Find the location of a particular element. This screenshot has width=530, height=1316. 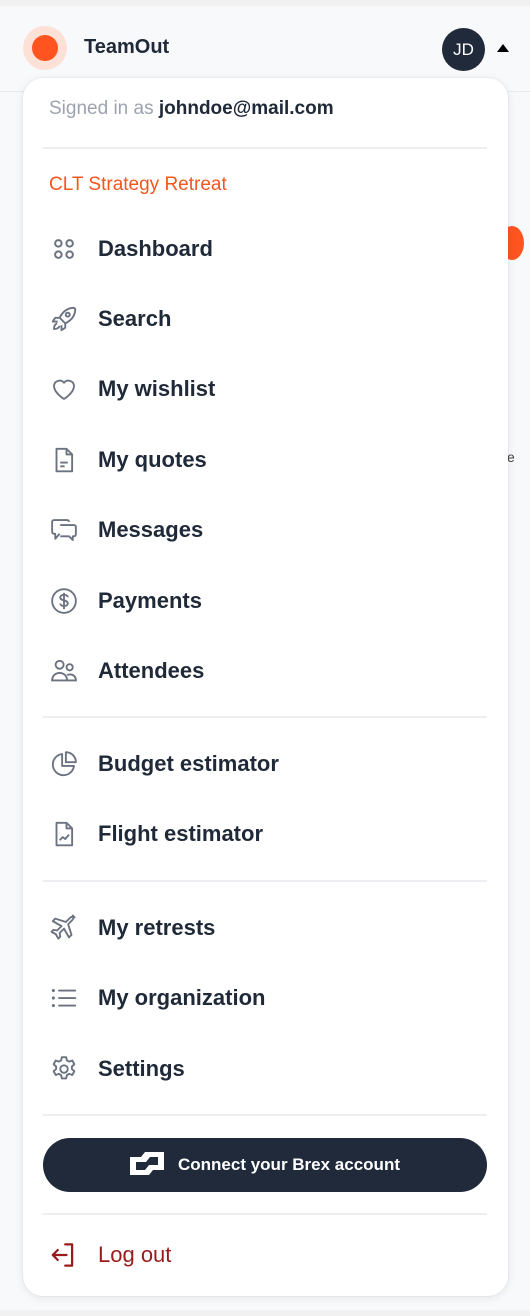

menu-item-label: Budget estimator is located at coordinates (188, 763).